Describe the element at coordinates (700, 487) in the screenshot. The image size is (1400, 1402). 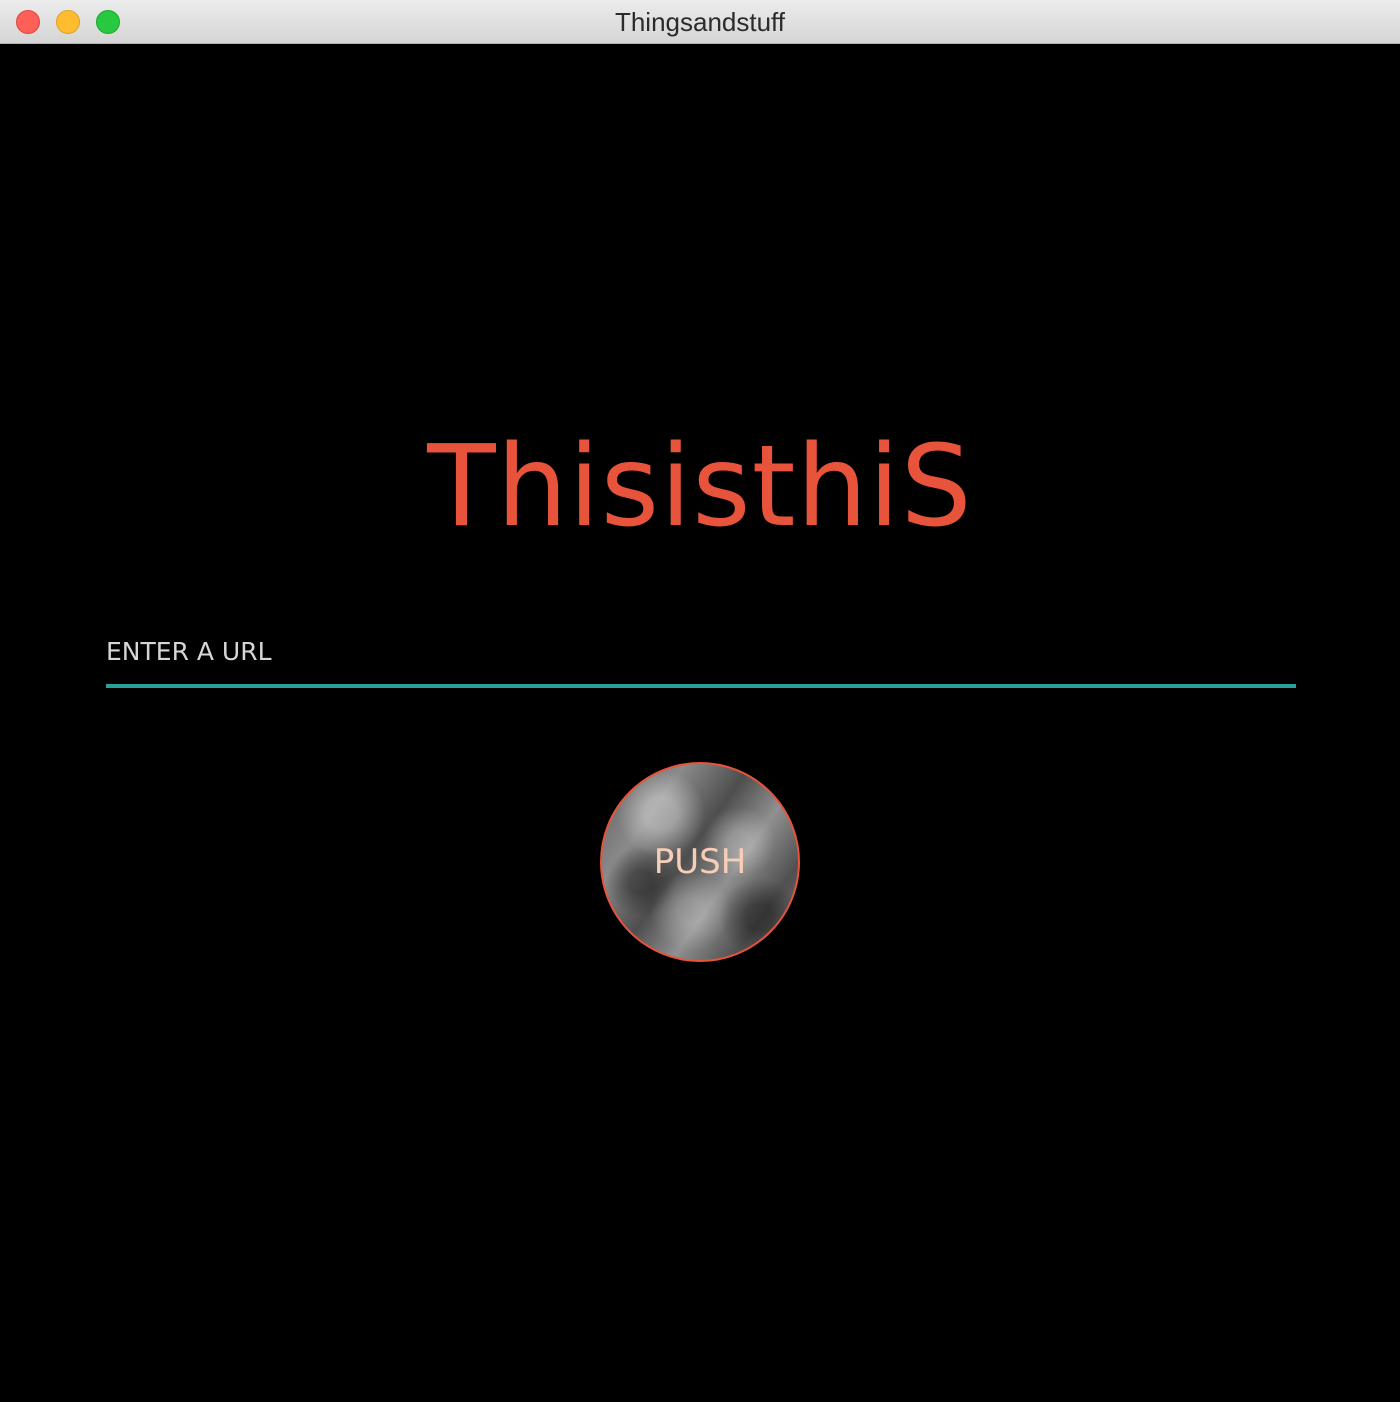
I see `page-title: ThisisthiS` at that location.